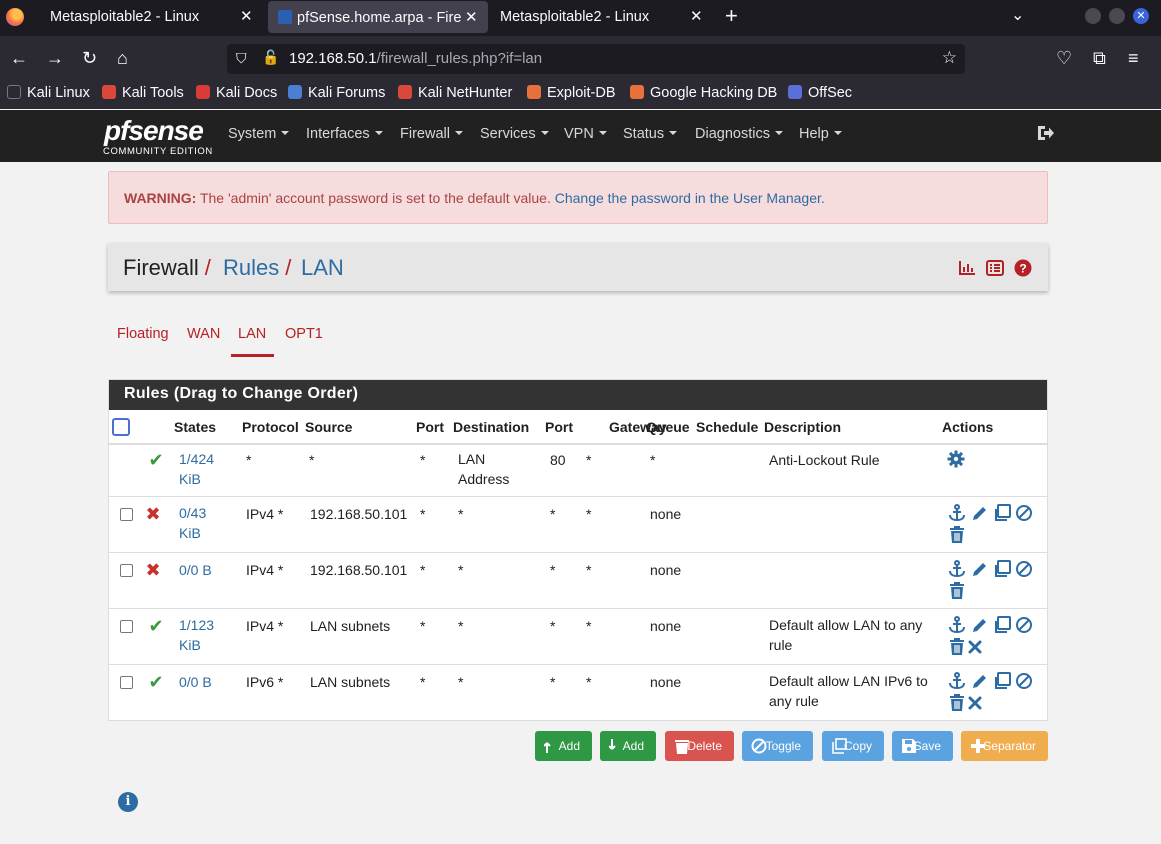 The height and width of the screenshot is (844, 1161). I want to click on back-icon: ←, so click(19, 58).